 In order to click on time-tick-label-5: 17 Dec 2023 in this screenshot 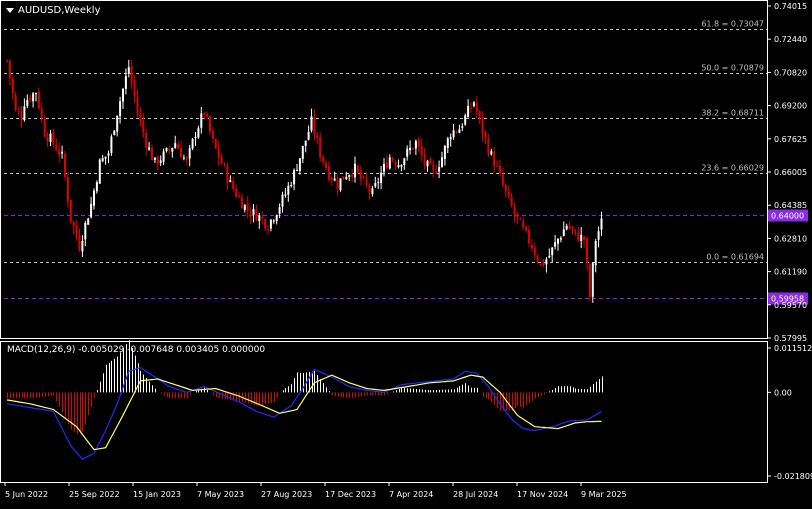, I will do `click(350, 494)`.